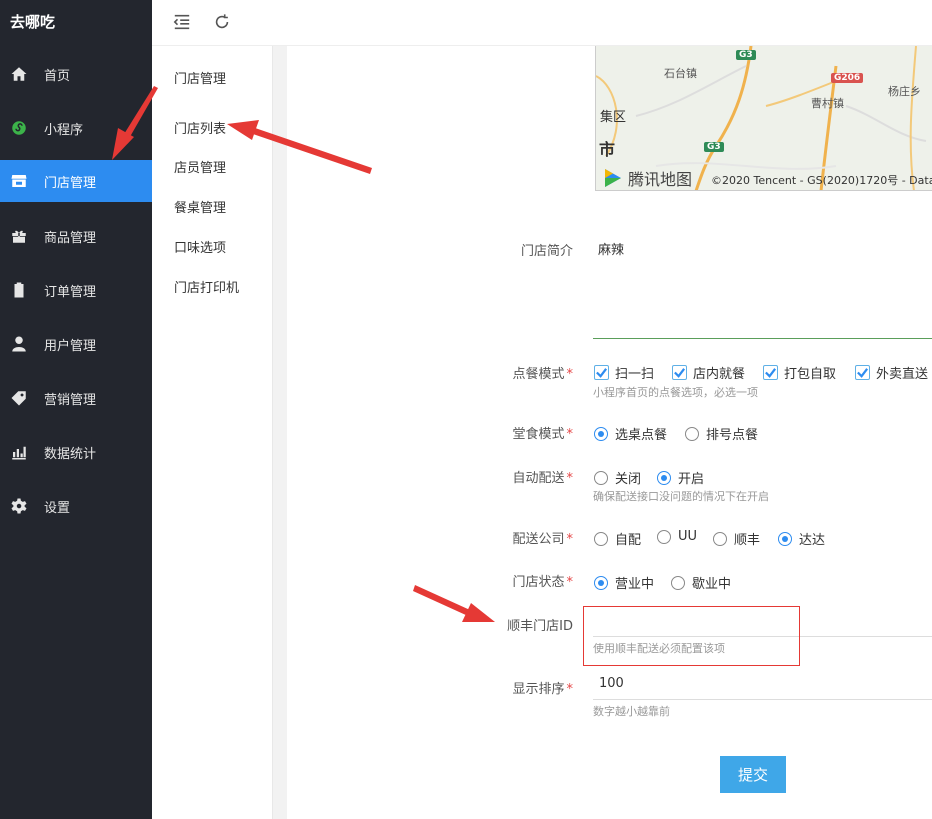 This screenshot has height=819, width=932. I want to click on sidebar-item-label: 设置, so click(57, 508).